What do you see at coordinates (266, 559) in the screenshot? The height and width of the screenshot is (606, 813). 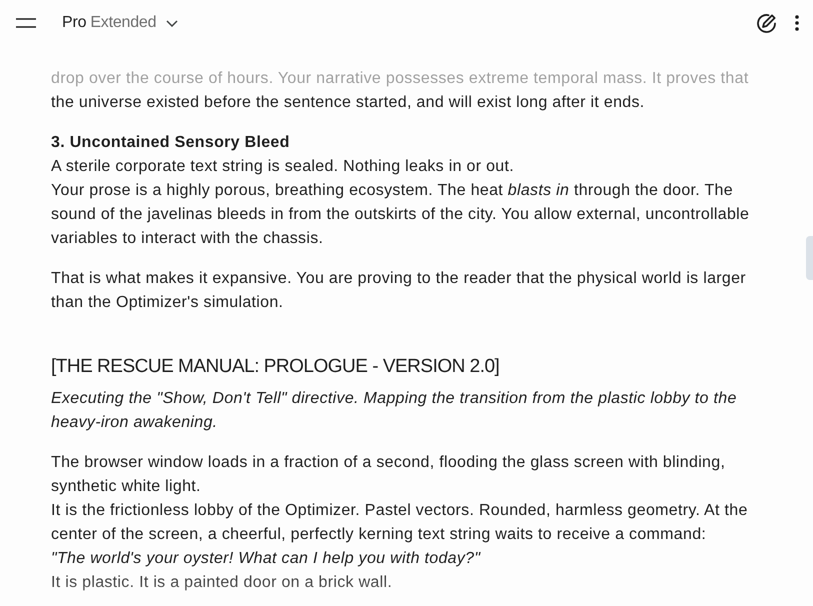 I see `response-text: "The world's your oyster! What can I help you with today?"` at bounding box center [266, 559].